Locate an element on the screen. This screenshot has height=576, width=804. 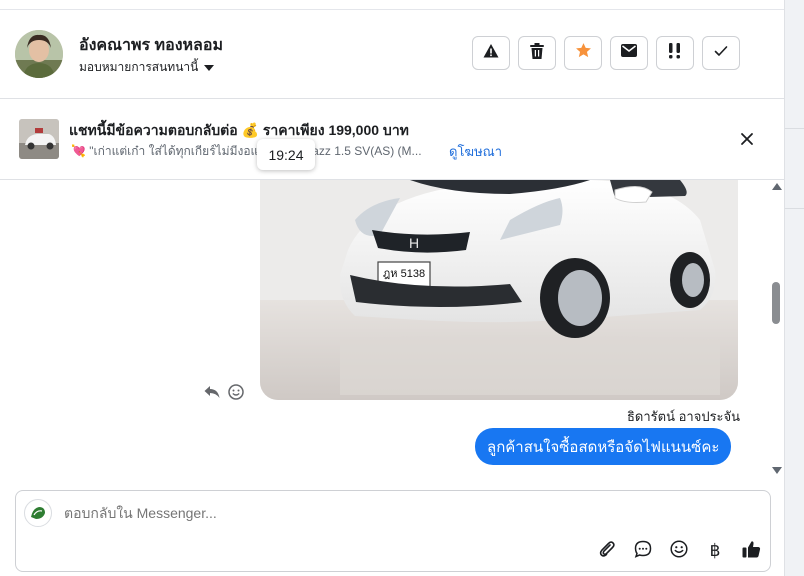
star-icon is located at coordinates (583, 53).